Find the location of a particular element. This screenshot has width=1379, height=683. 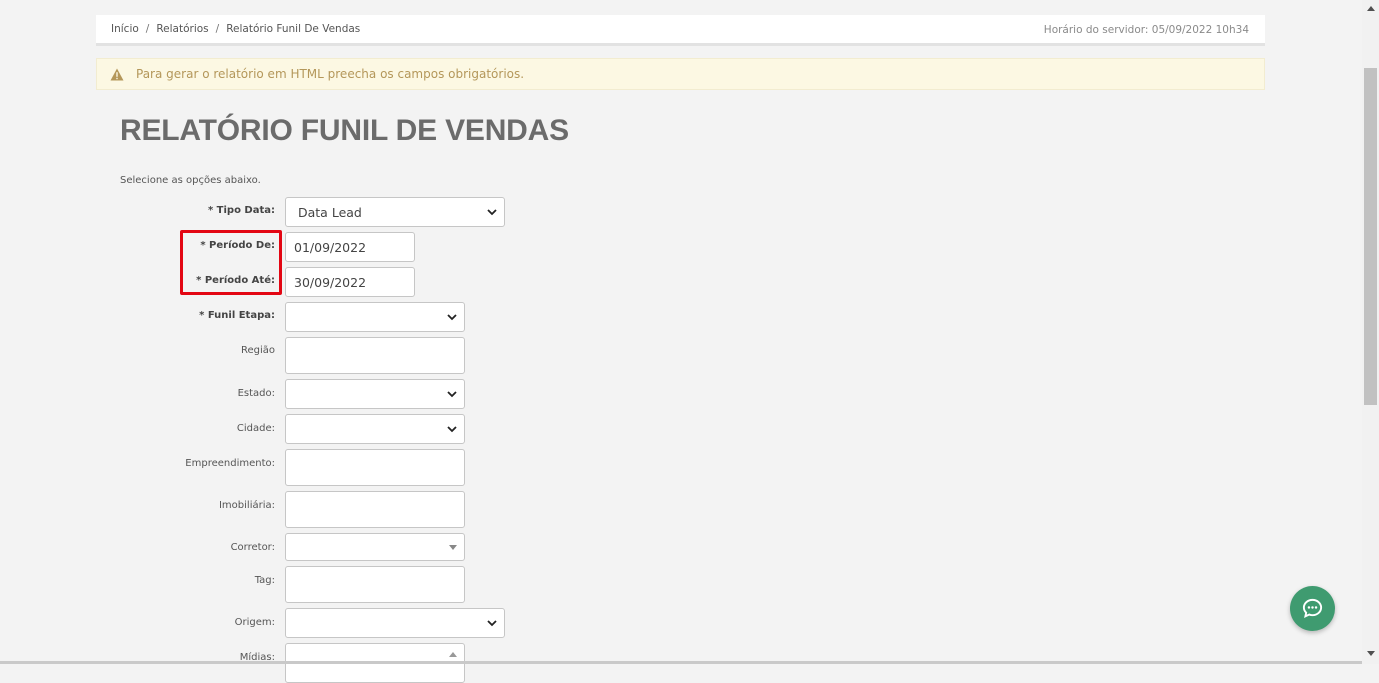

vertical-scrollbar is located at coordinates (1370, 332).